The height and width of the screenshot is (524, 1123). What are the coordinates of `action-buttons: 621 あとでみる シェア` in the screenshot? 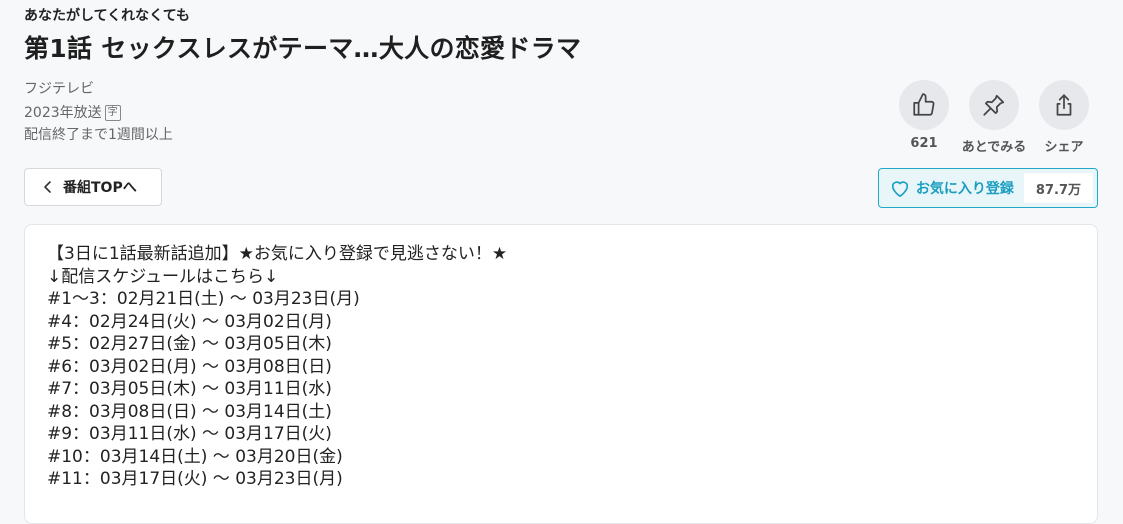 It's located at (994, 117).